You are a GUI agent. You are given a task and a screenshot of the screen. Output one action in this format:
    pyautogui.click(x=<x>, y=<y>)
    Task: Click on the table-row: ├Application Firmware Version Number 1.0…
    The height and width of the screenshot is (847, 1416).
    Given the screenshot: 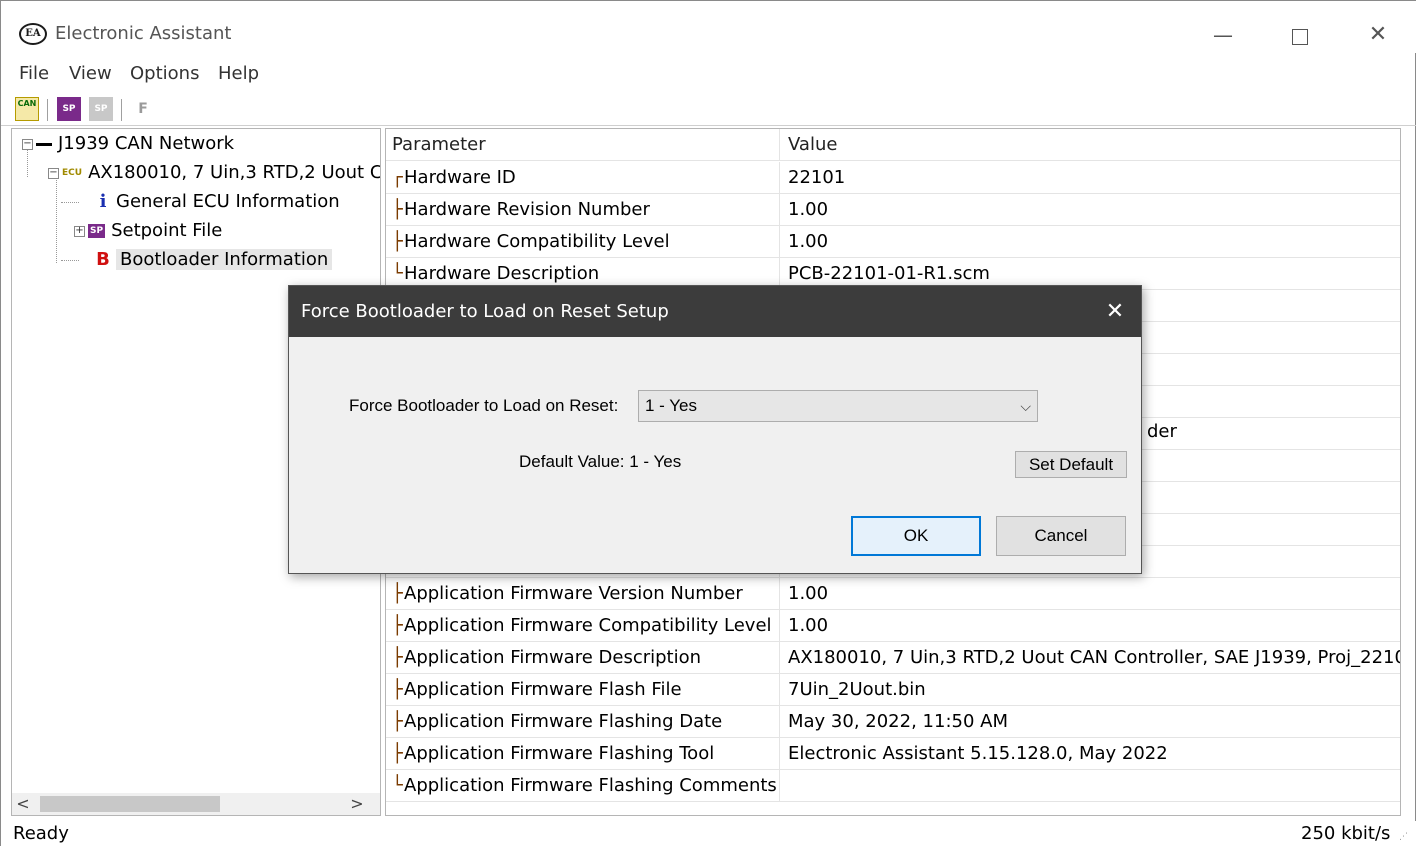 What is the action you would take?
    pyautogui.click(x=893, y=594)
    